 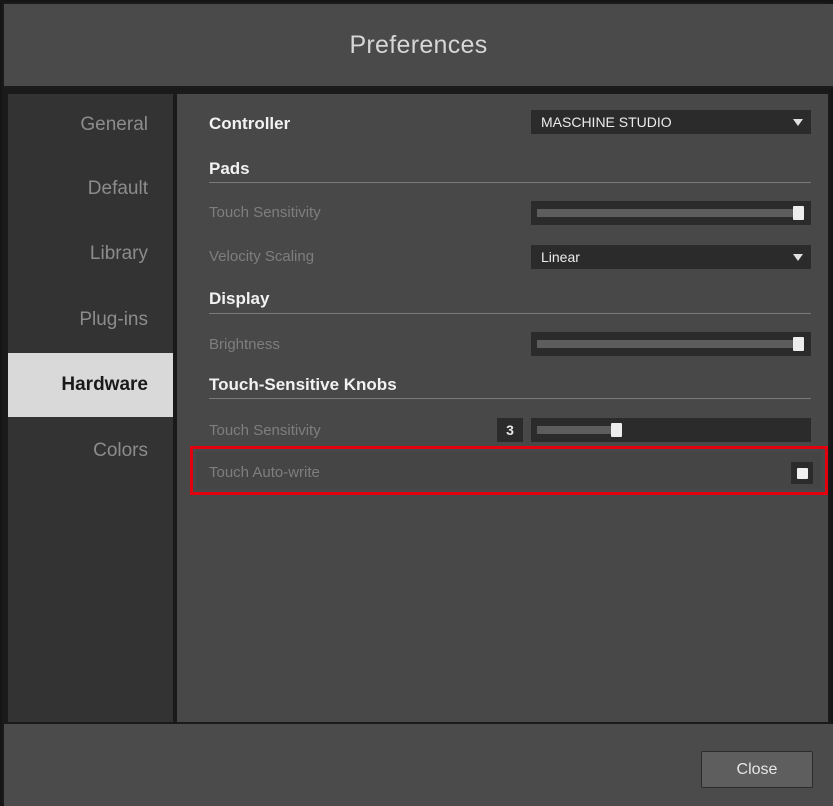 I want to click on sidebar-item-library: Library, so click(x=90, y=254).